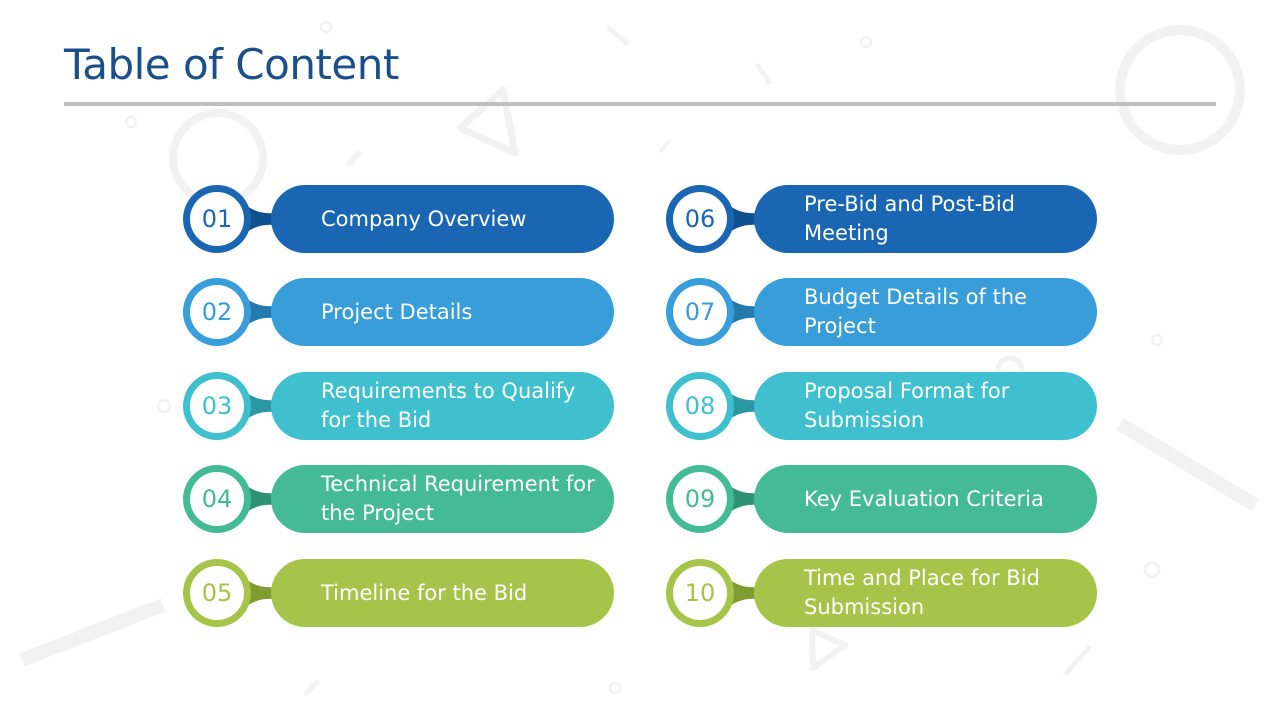 Image resolution: width=1280 pixels, height=720 pixels. I want to click on item-label-text: Time and Place for Bid Submission, so click(922, 592).